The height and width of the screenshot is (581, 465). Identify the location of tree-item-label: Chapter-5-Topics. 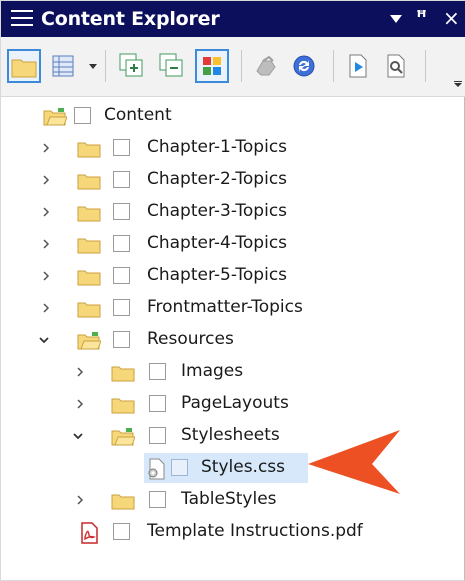
(217, 275).